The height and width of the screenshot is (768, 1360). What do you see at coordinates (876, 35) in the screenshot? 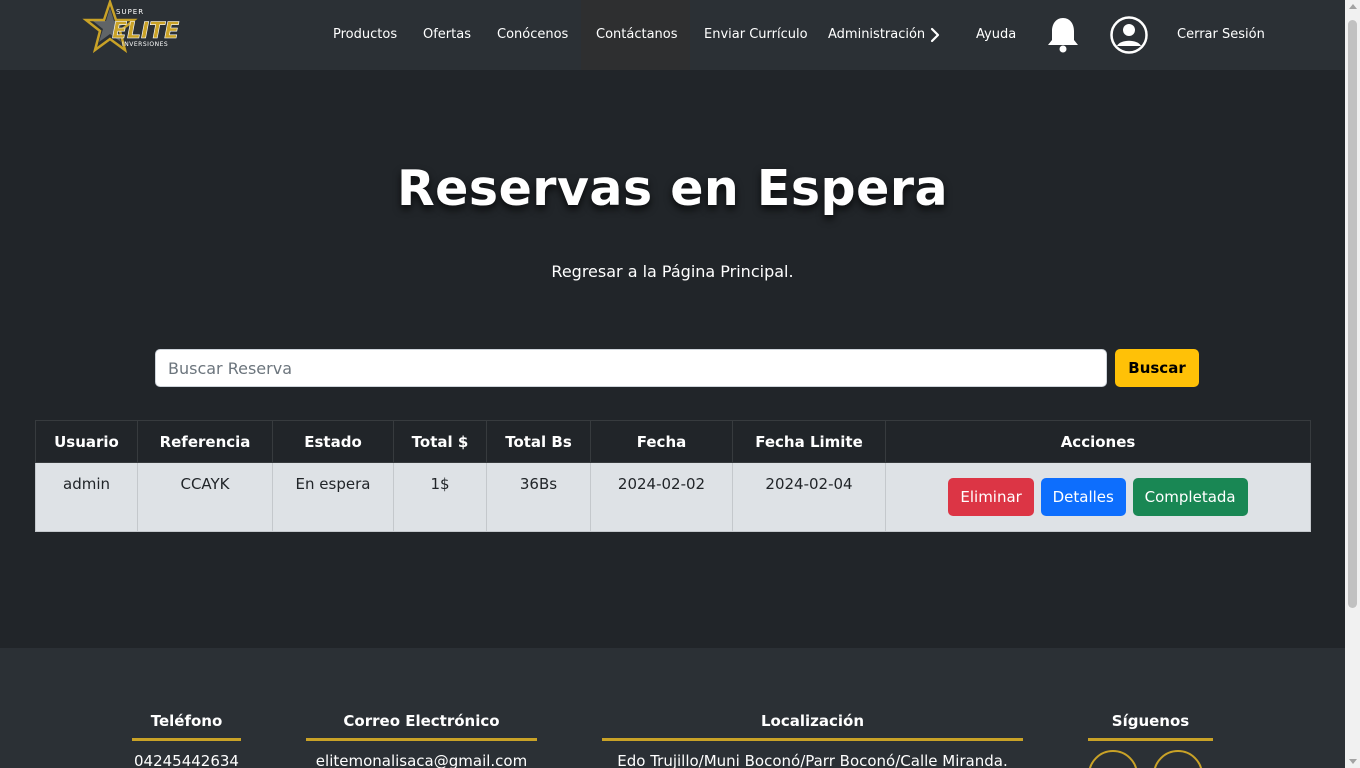
I see `nav-administracion: Administración` at bounding box center [876, 35].